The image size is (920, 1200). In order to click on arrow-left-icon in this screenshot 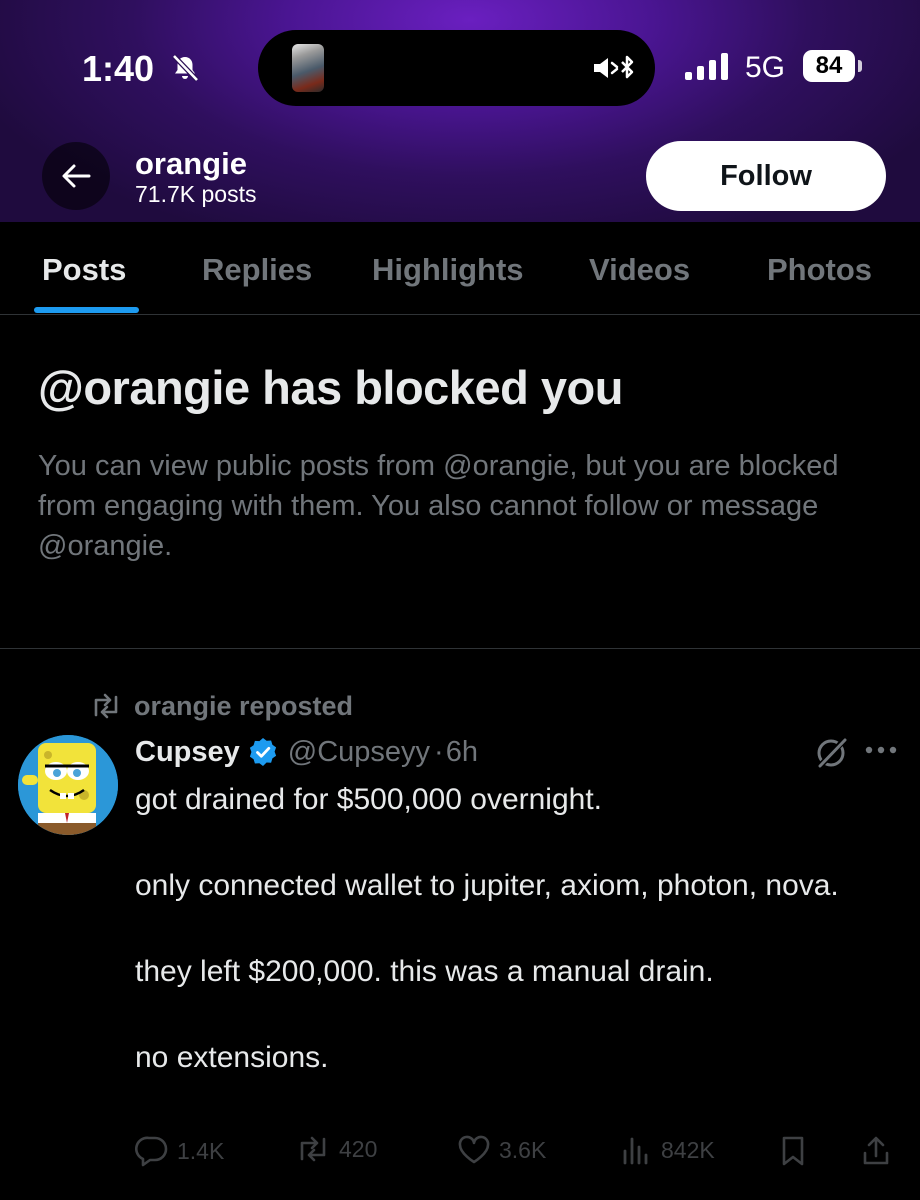, I will do `click(76, 176)`.